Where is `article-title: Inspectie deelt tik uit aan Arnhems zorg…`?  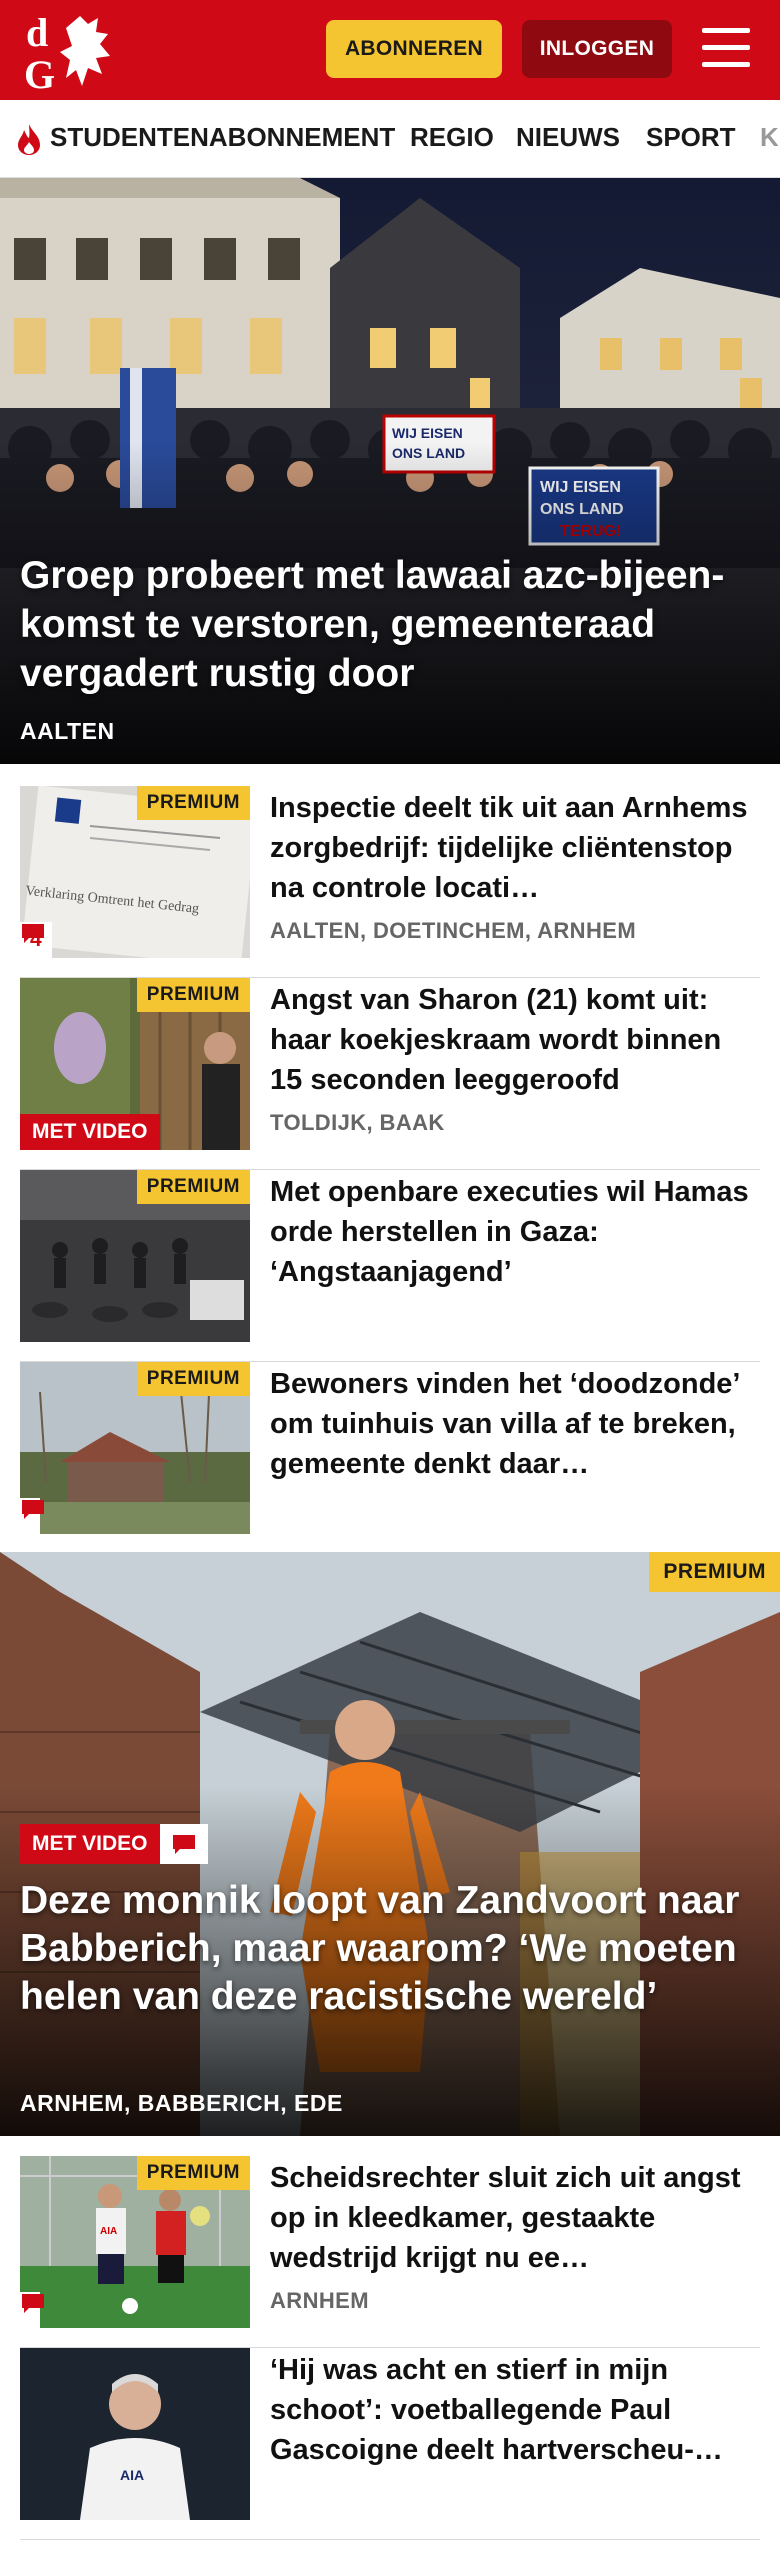
article-title: Inspectie deelt tik uit aan Arnhems zorg… is located at coordinates (515, 848).